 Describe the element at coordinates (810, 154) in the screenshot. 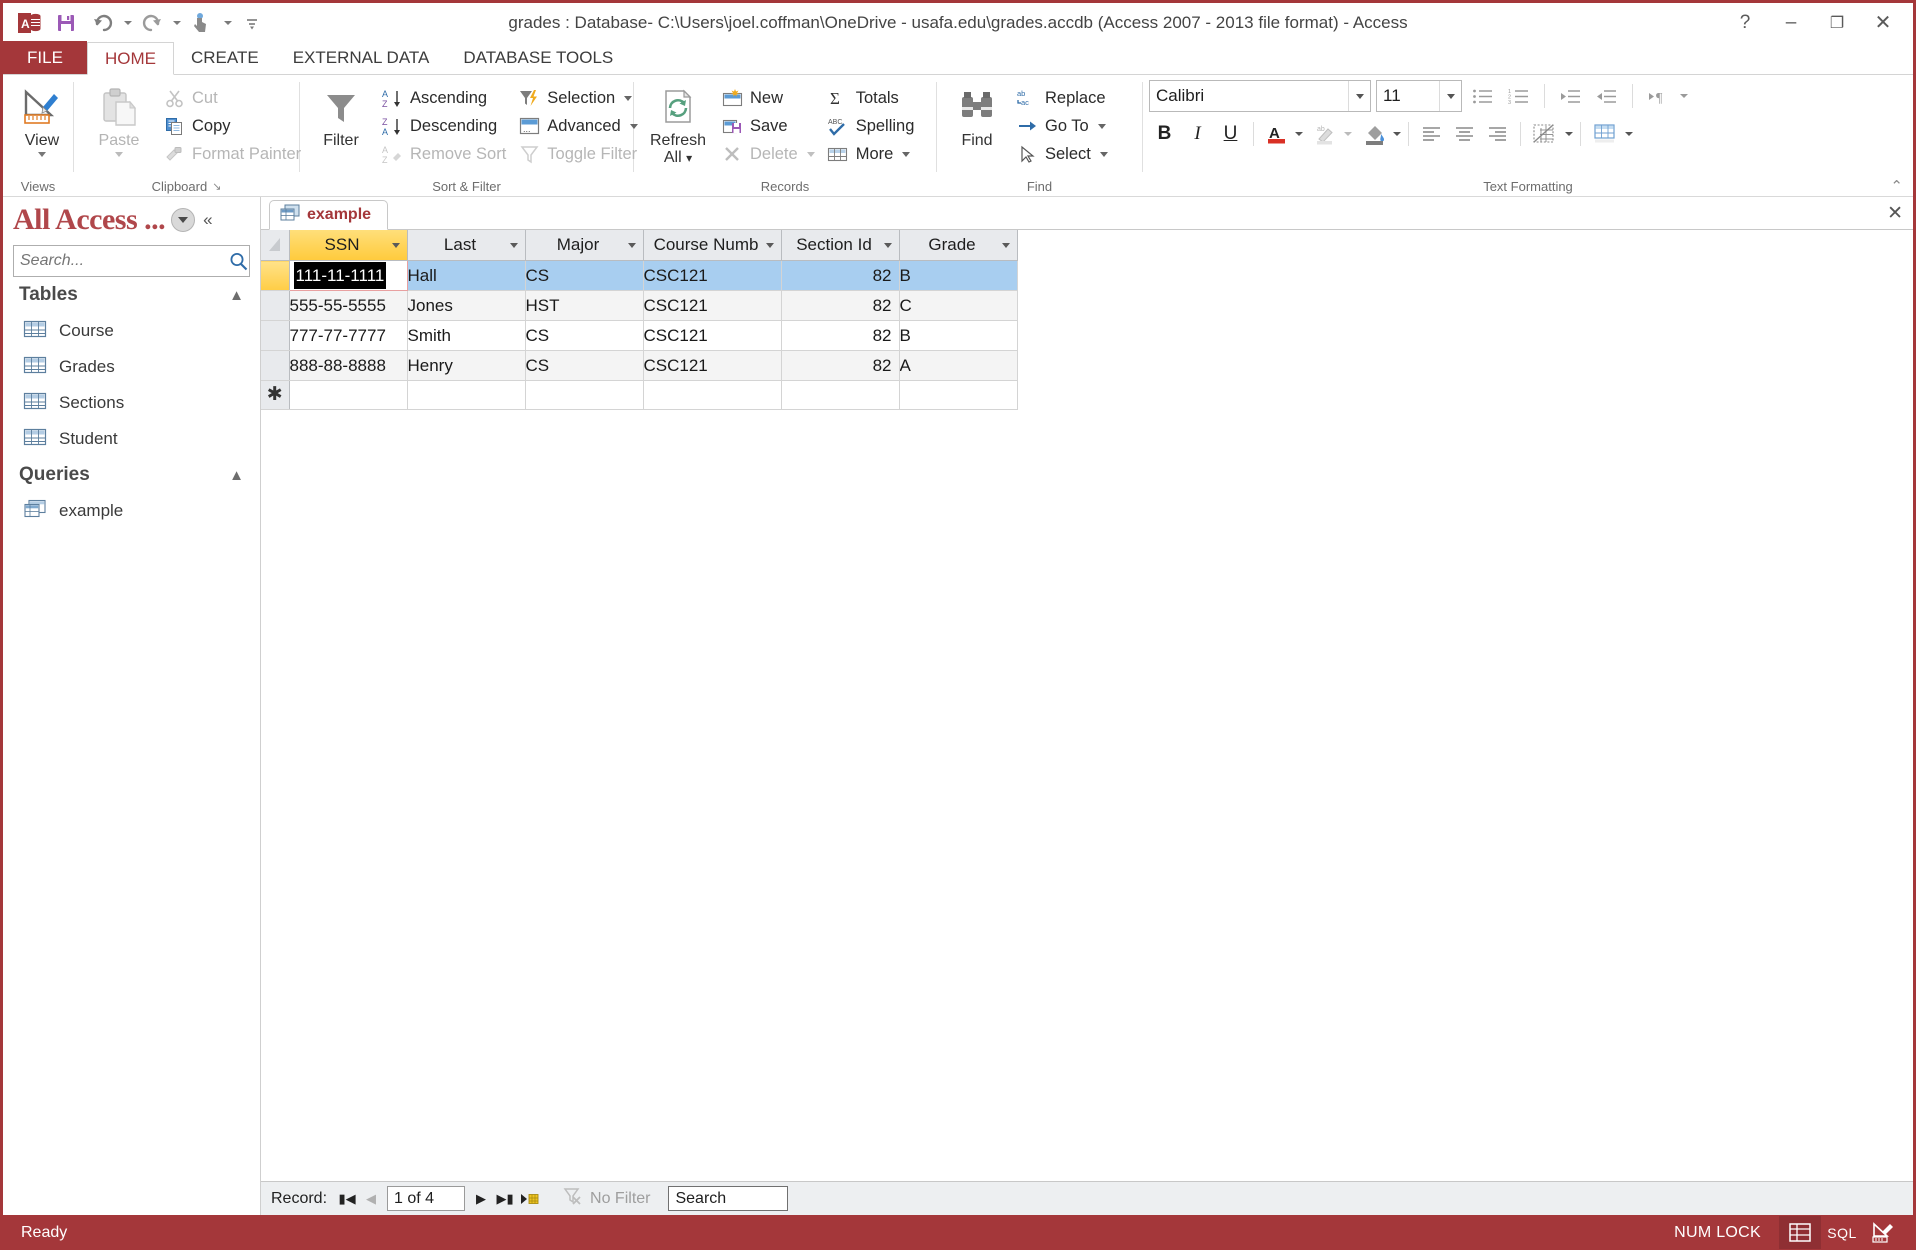

I see `delete-dropdown-icon` at that location.